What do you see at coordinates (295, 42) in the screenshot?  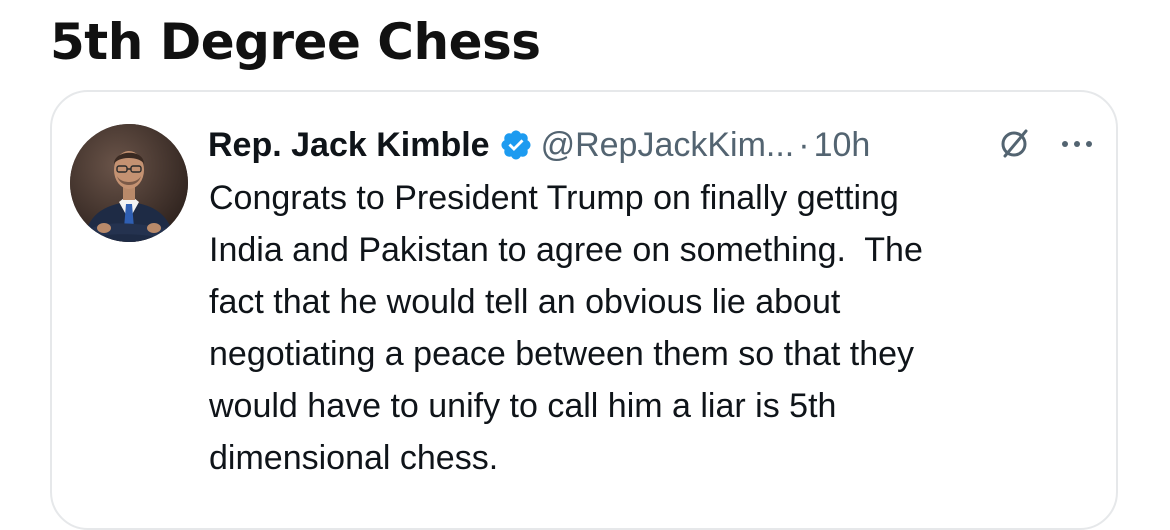 I see `post-title: 5th Degree Chess` at bounding box center [295, 42].